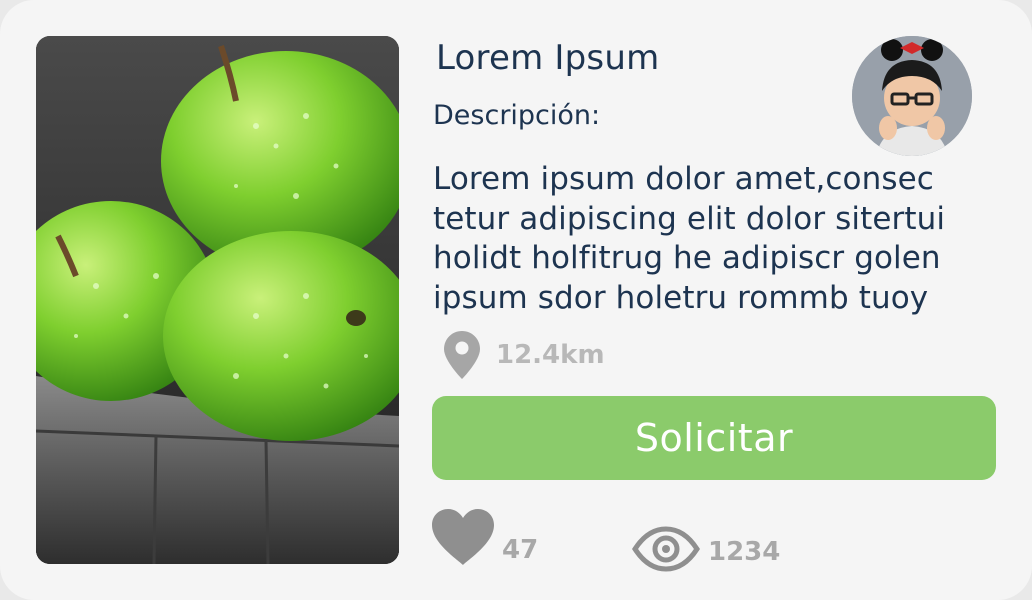 This screenshot has height=600, width=1032. What do you see at coordinates (714, 438) in the screenshot?
I see `request-button: Solicitar` at bounding box center [714, 438].